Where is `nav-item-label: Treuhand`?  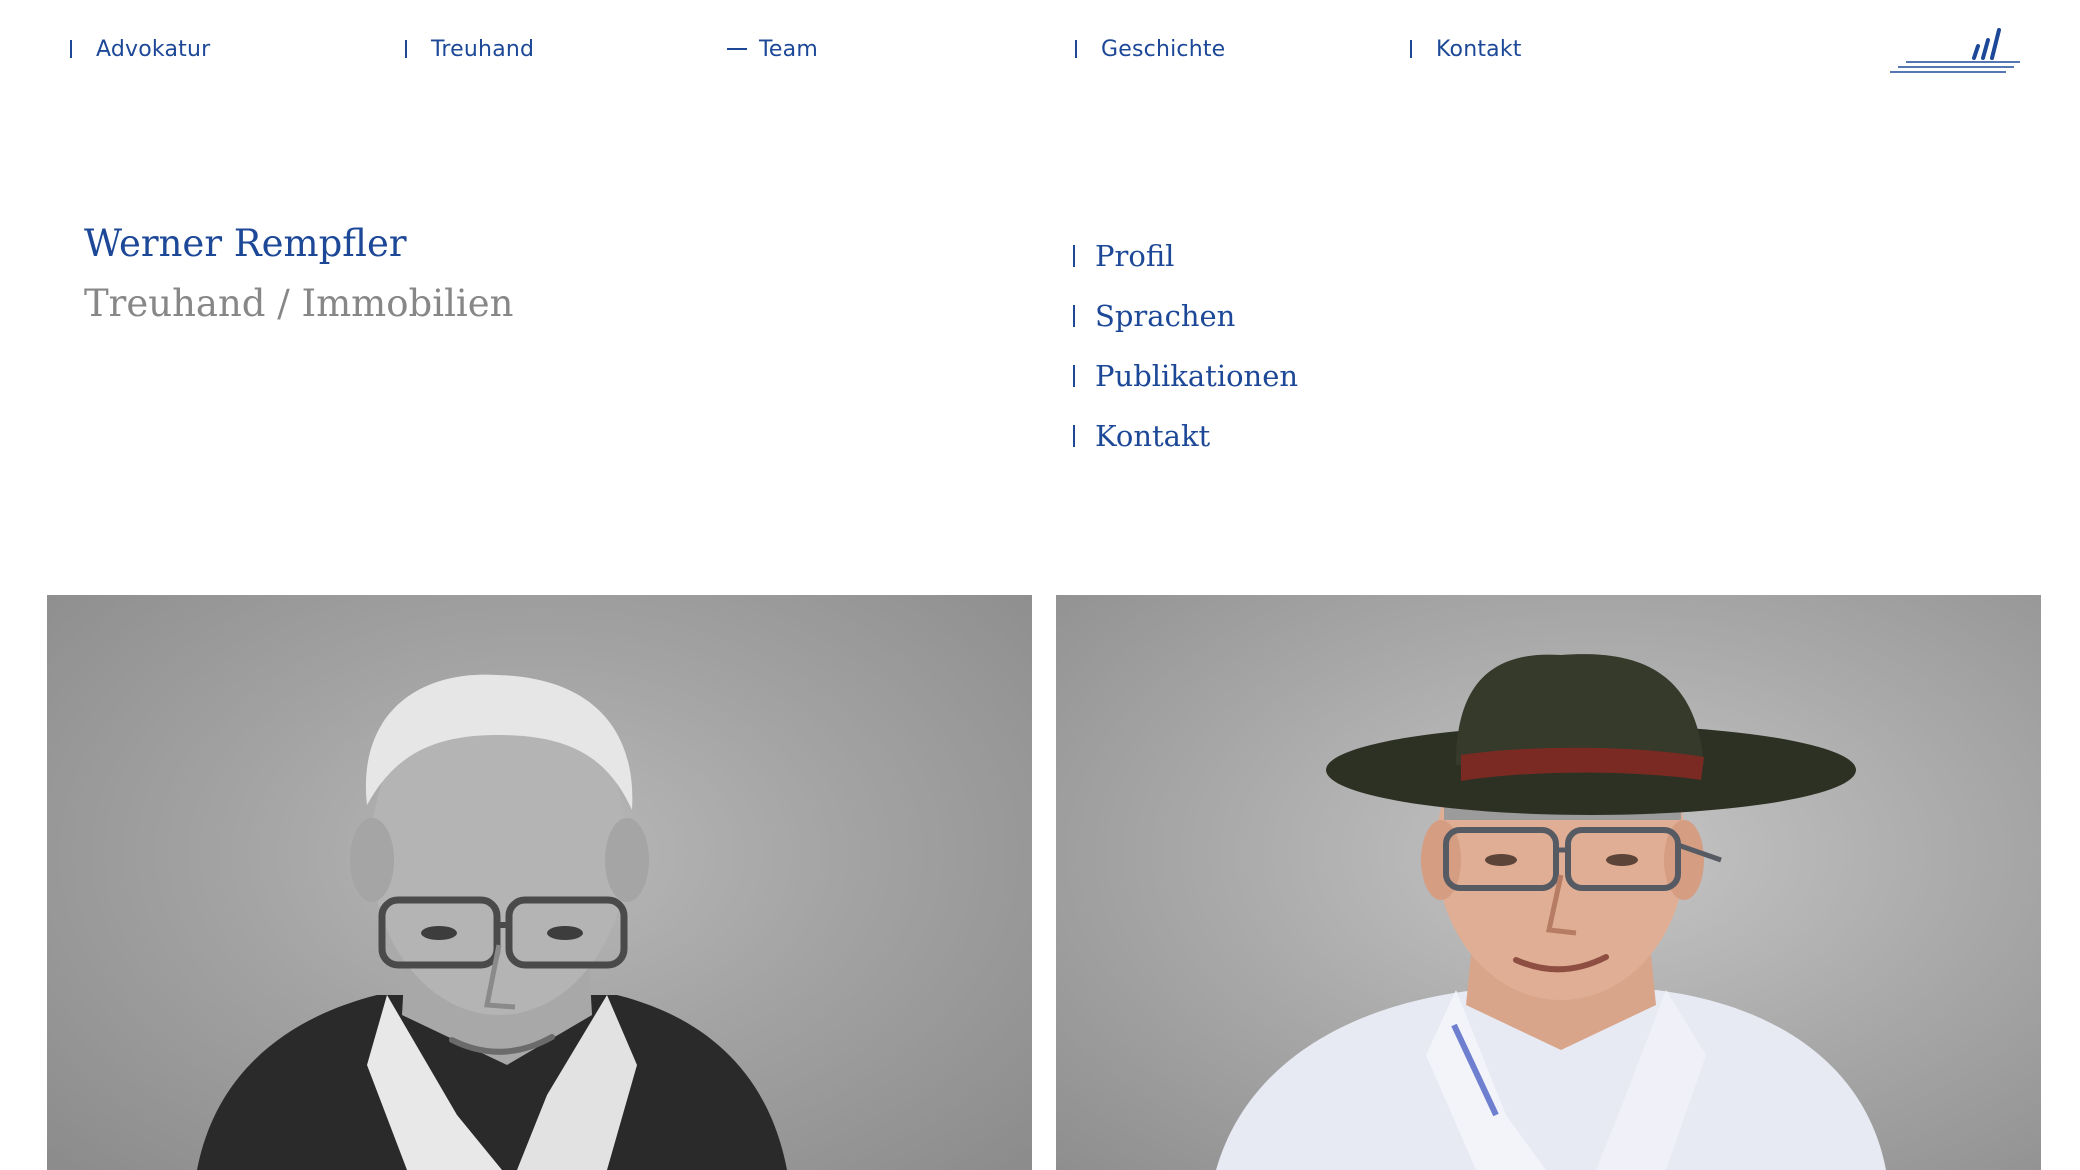 nav-item-label: Treuhand is located at coordinates (483, 49).